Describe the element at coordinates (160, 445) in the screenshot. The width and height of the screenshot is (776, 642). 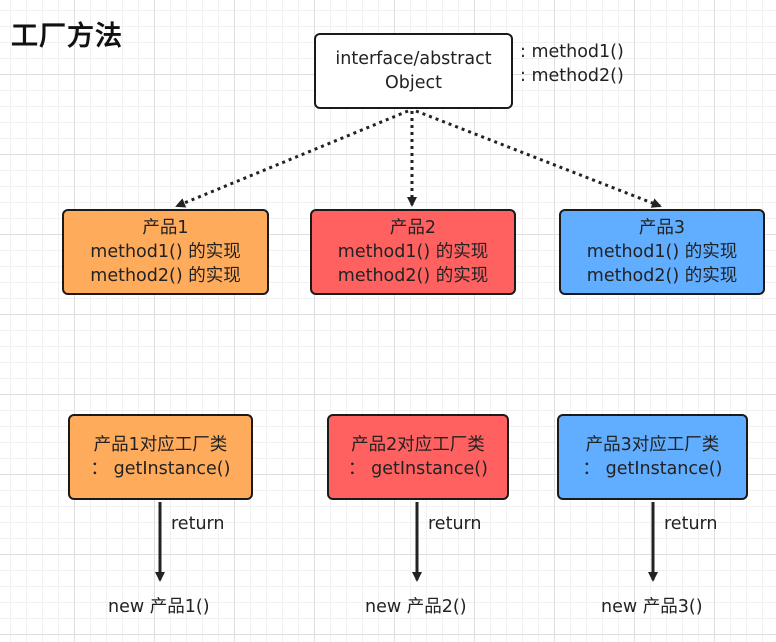
I see `factory1-name: 产品1对应工厂类` at that location.